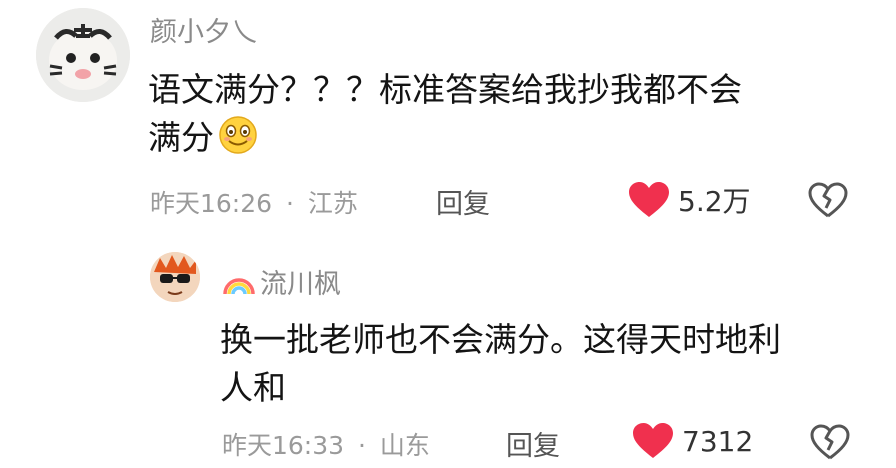  I want to click on comment-meta: 昨天16:26 · 江苏, so click(254, 202).